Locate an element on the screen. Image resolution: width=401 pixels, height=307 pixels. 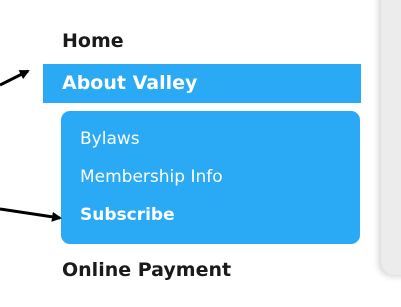
arrow-to-about-valley-icon is located at coordinates (15, 78).